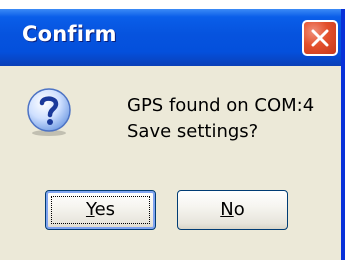 The image size is (345, 260). Describe the element at coordinates (172, 4) in the screenshot. I see `background-strip` at that location.